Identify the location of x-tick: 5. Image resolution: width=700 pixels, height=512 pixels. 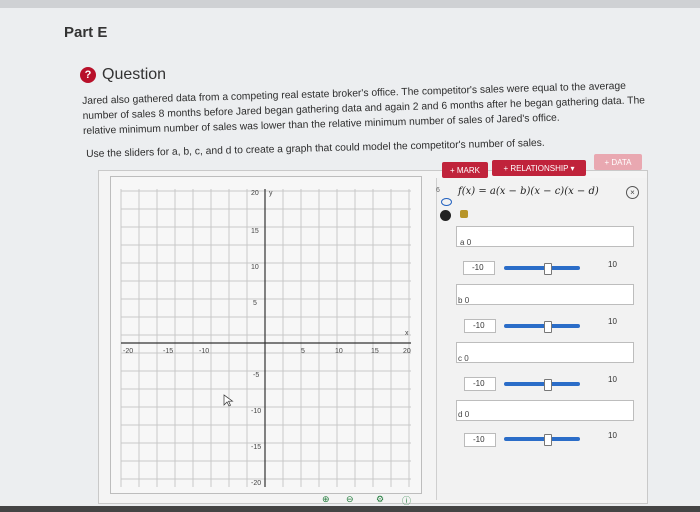
(303, 351).